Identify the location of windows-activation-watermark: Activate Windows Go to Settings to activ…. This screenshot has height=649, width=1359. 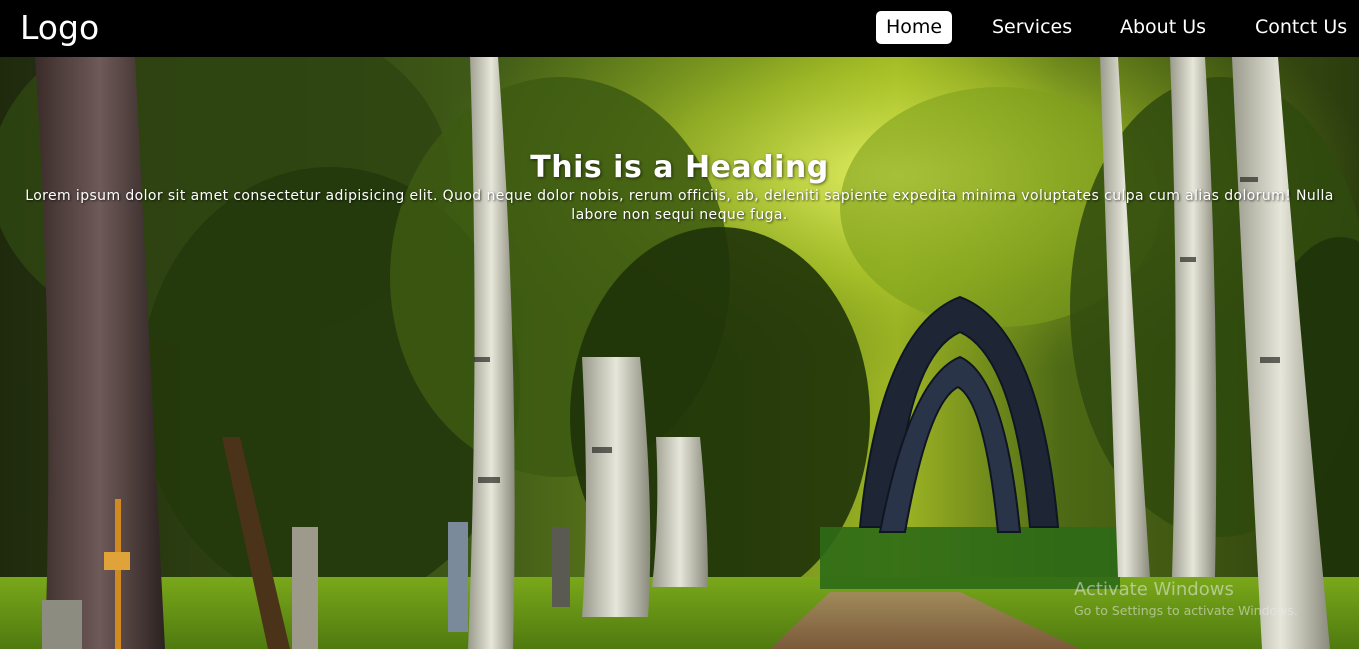
(1186, 599).